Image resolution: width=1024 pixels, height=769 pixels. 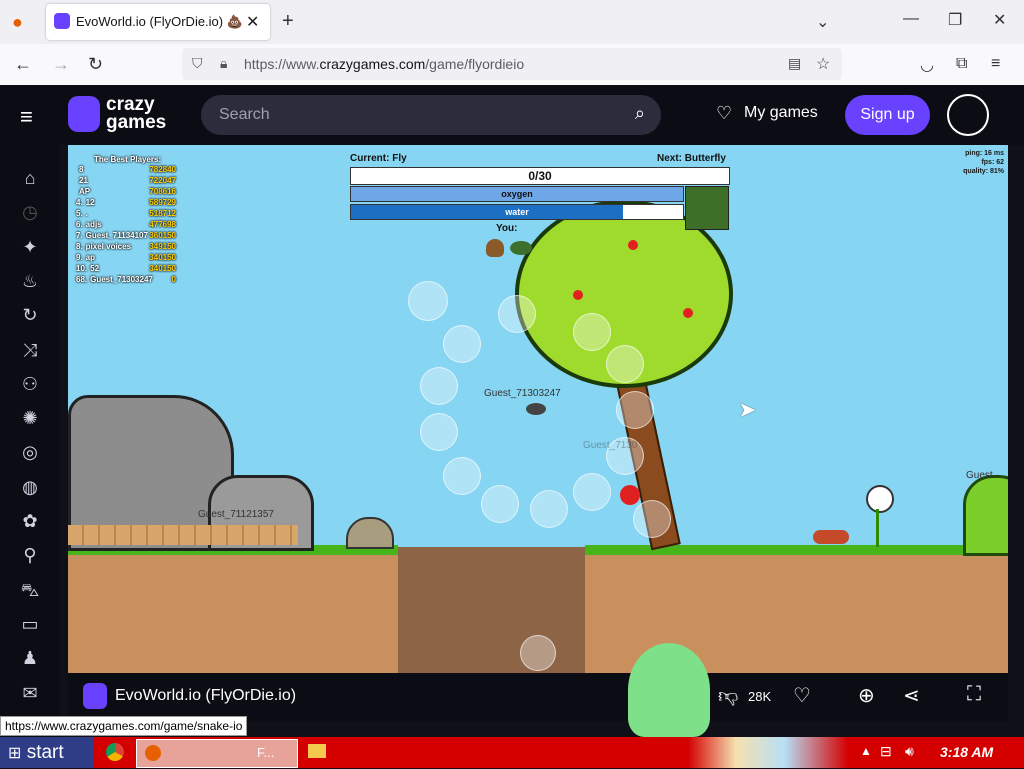 What do you see at coordinates (728, 696) in the screenshot?
I see `dislike-icon: 👎︎` at bounding box center [728, 696].